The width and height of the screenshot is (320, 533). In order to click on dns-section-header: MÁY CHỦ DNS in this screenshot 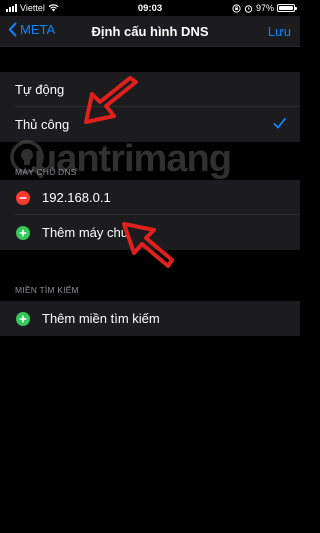, I will do `click(46, 172)`.